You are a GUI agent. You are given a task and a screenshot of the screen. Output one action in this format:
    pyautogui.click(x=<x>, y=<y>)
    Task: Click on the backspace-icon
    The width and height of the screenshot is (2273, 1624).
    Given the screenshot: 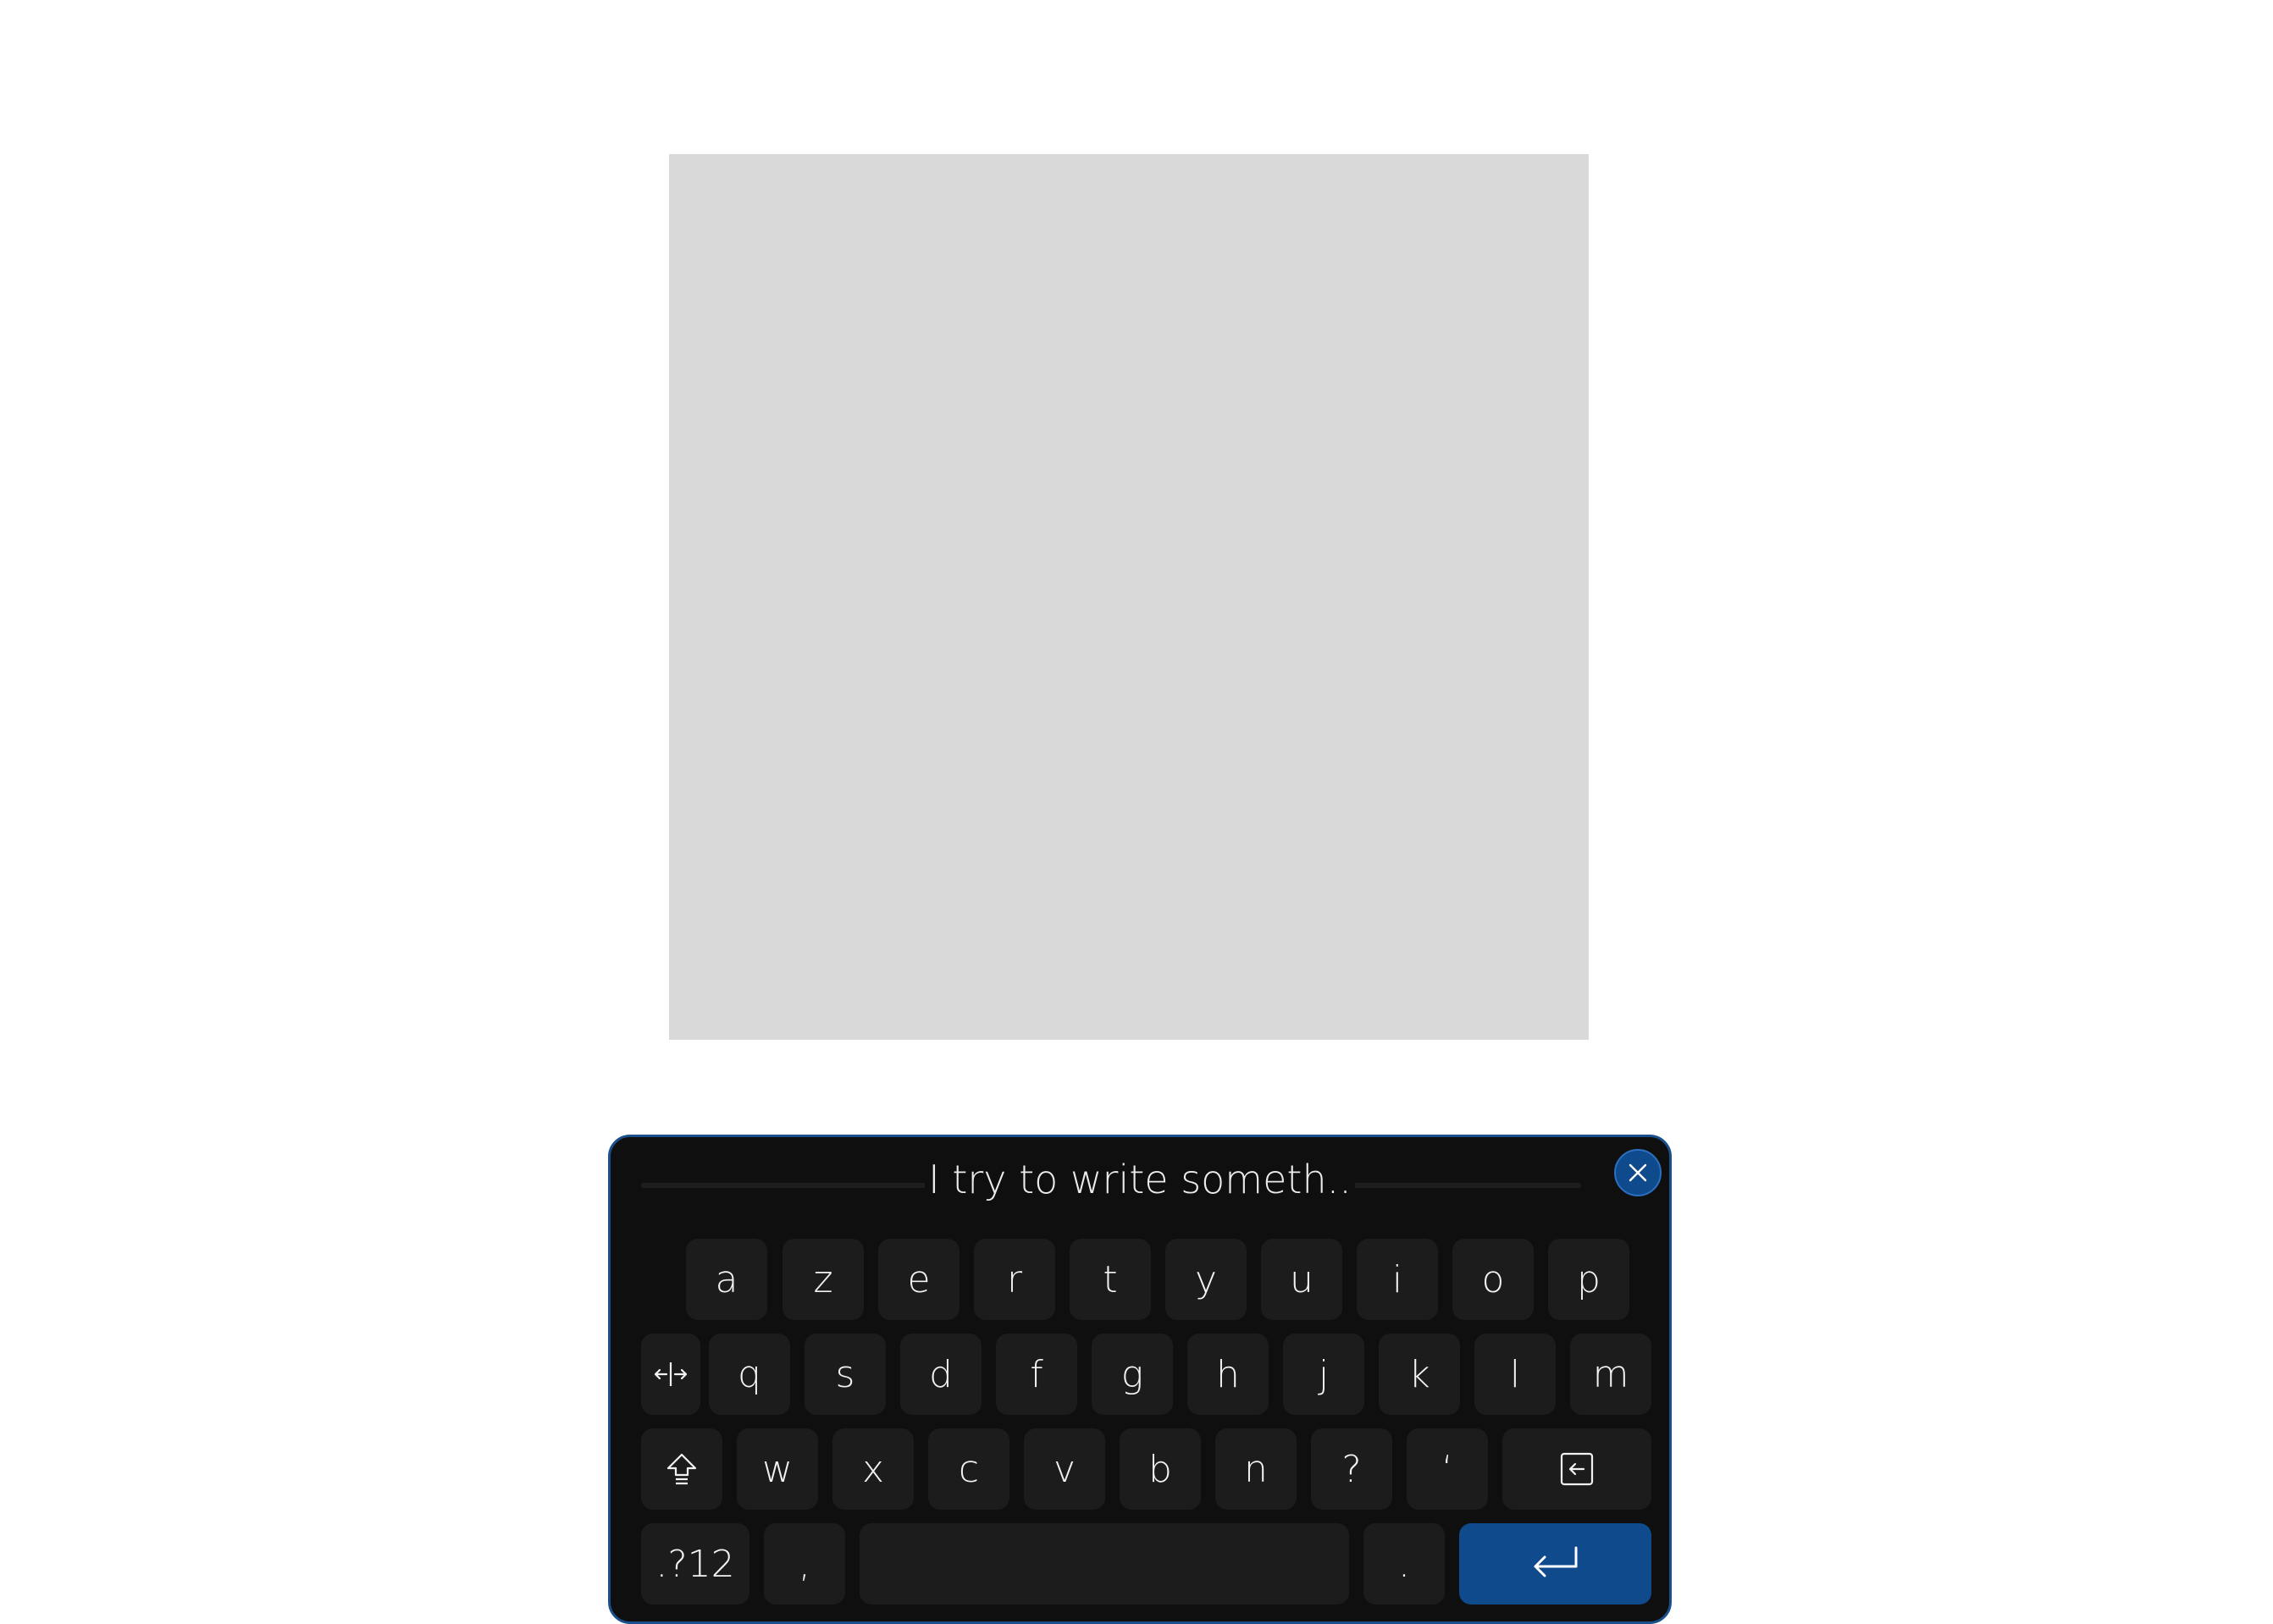 What is the action you would take?
    pyautogui.click(x=1577, y=1469)
    